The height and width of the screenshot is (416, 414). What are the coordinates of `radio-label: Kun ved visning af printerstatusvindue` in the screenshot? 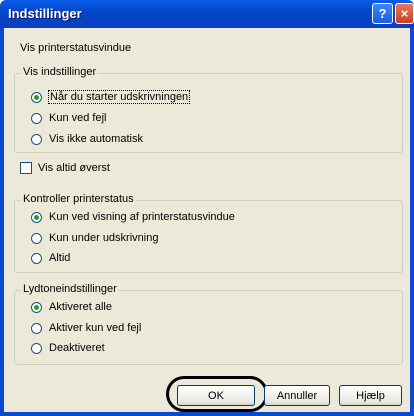 It's located at (142, 217).